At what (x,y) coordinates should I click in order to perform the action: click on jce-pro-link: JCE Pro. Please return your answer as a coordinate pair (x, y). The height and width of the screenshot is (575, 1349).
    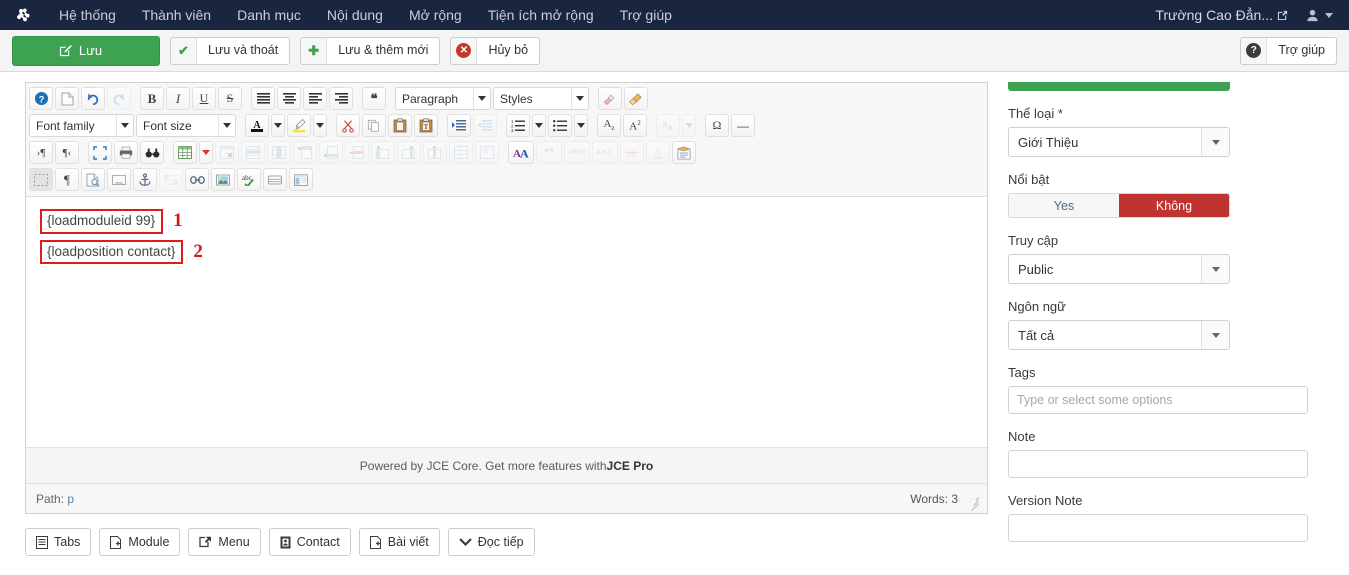
    Looking at the image, I should click on (630, 466).